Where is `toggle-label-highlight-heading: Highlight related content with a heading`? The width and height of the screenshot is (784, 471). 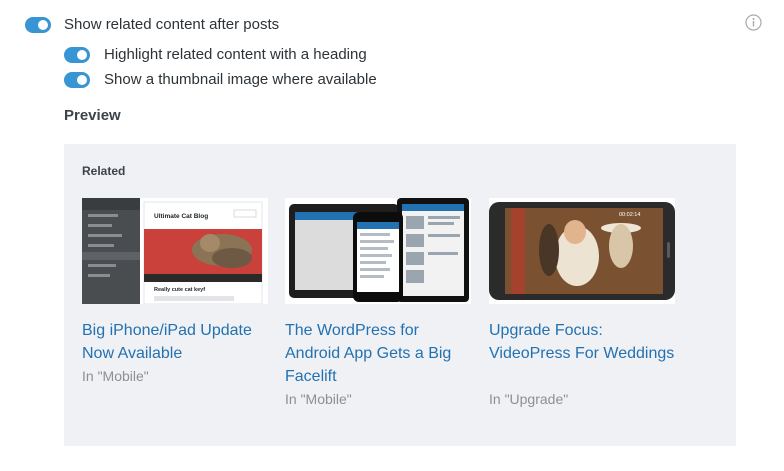 toggle-label-highlight-heading: Highlight related content with a heading is located at coordinates (235, 54).